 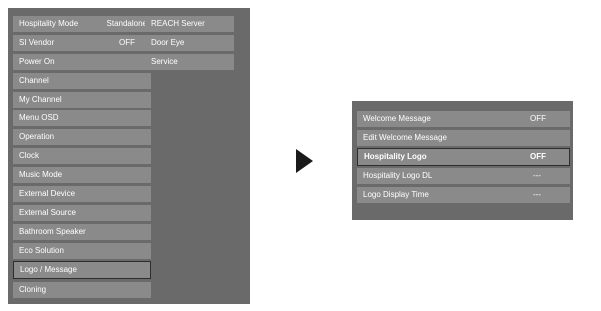 What do you see at coordinates (82, 100) in the screenshot?
I see `menu-item-my-channel: My Channel` at bounding box center [82, 100].